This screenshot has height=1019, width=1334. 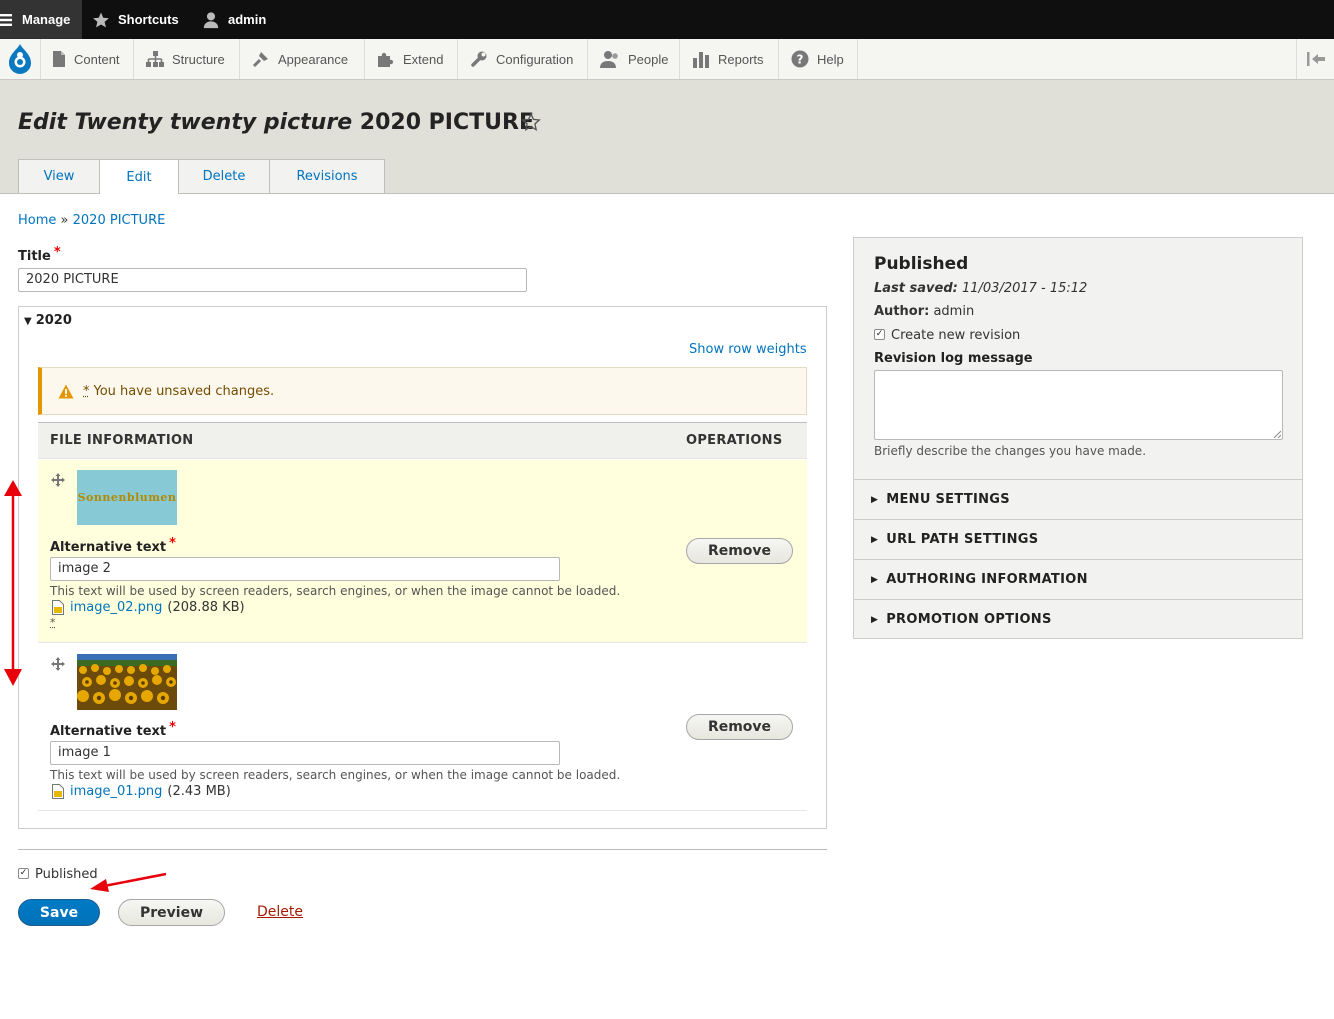 I want to click on image-file-icon, so click(x=58, y=607).